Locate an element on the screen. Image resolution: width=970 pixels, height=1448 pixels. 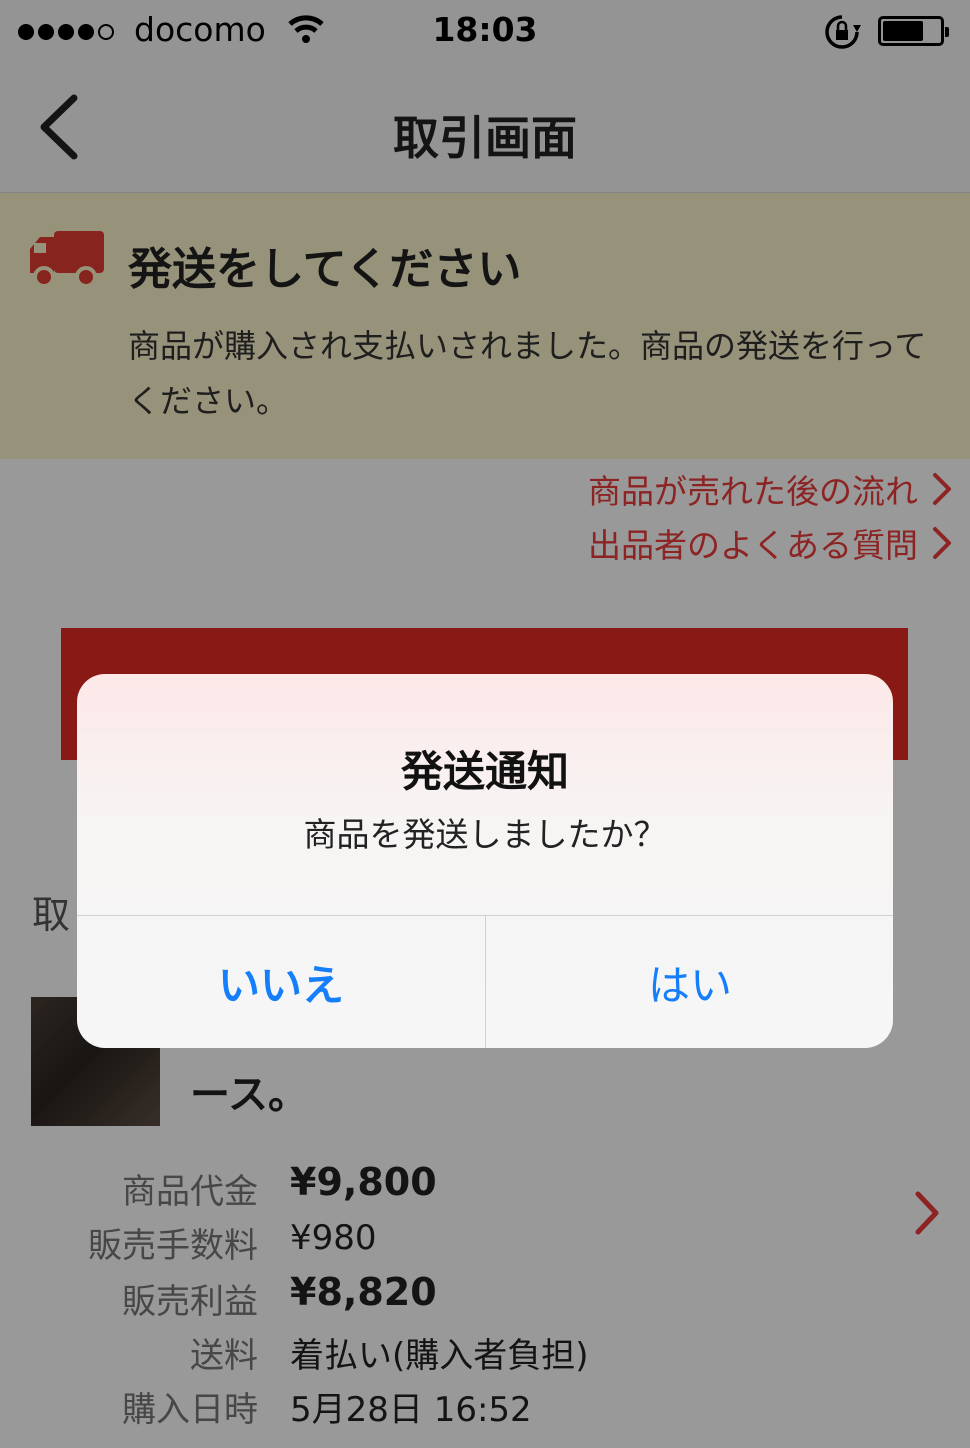
yes-button: はい is located at coordinates (689, 982).